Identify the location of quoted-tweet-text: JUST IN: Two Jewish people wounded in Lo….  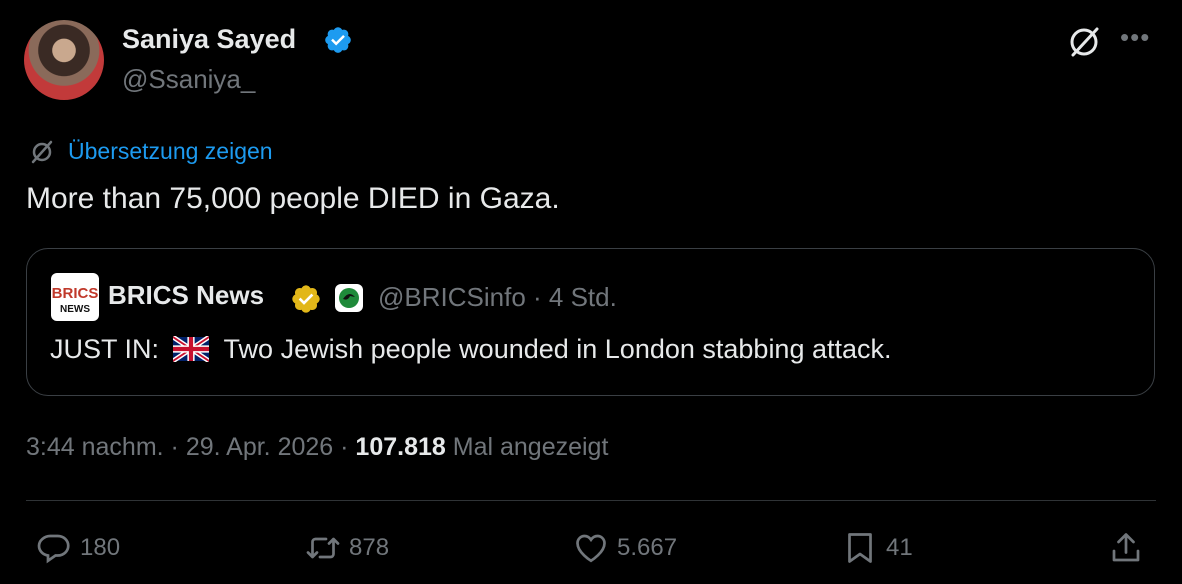
(471, 349).